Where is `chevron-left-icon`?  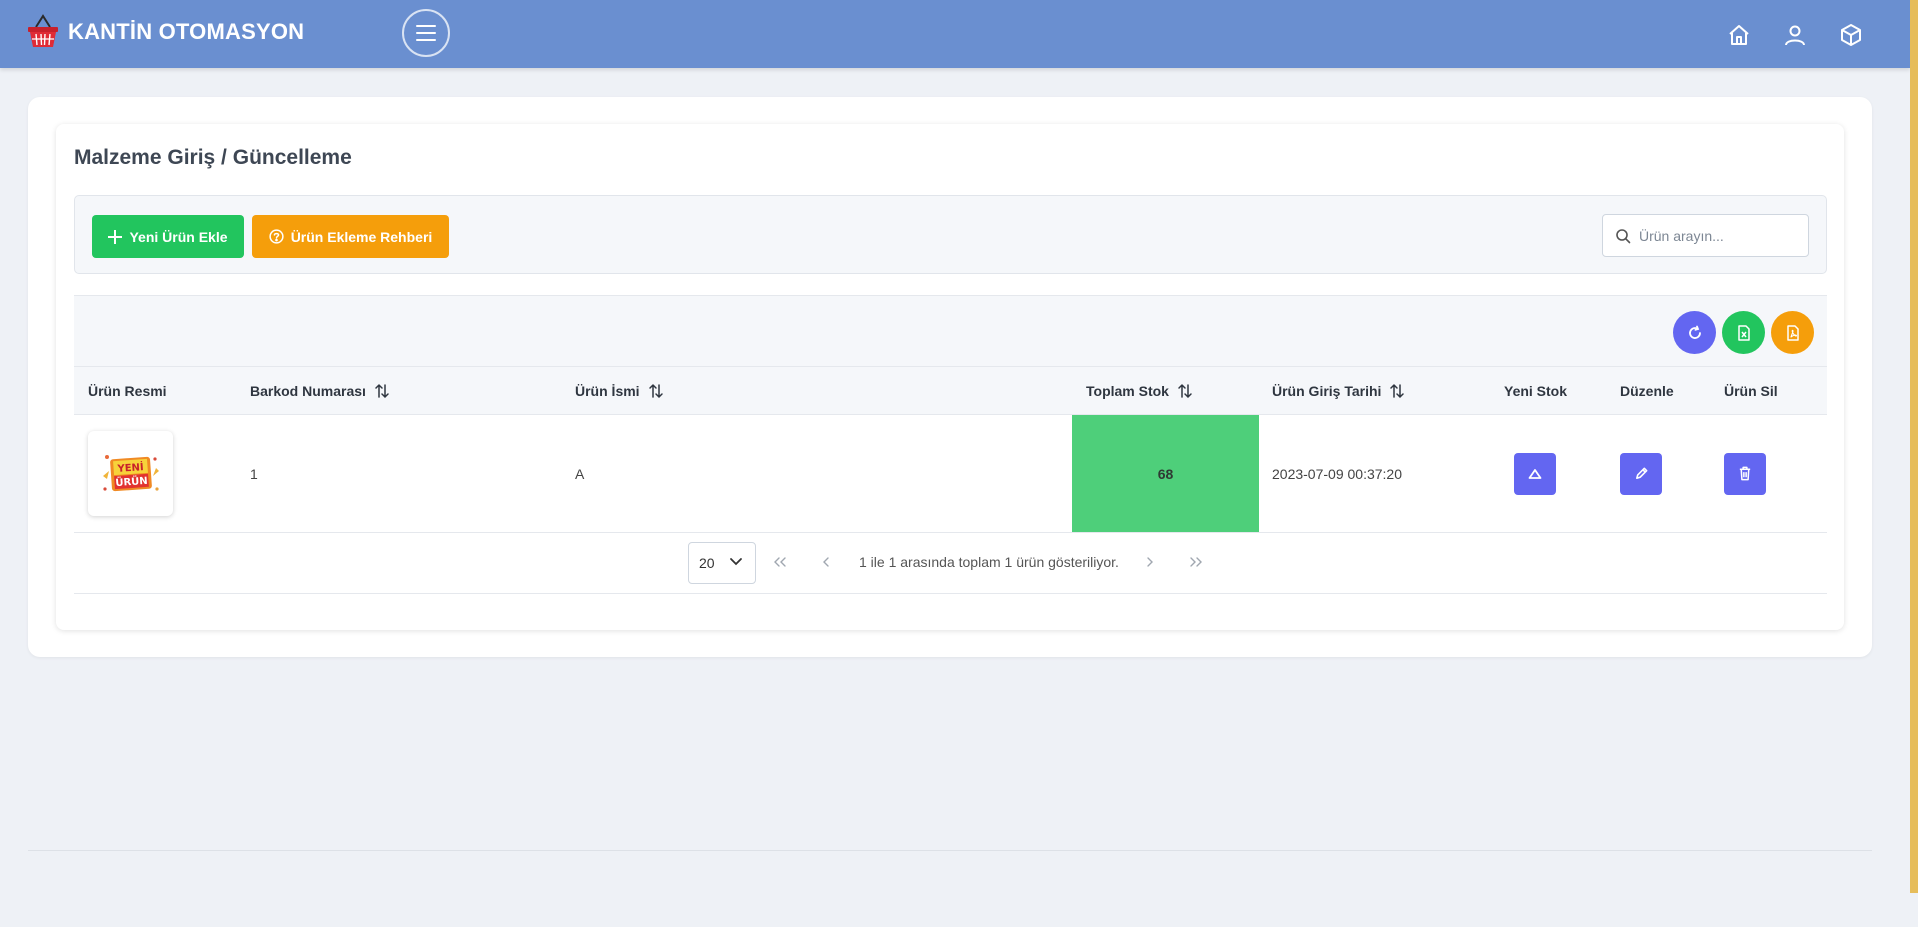 chevron-left-icon is located at coordinates (826, 562).